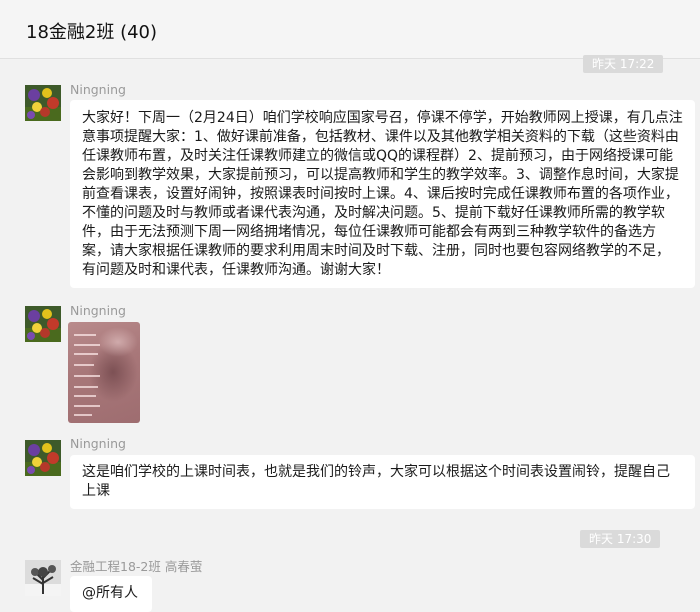  I want to click on class-schedule-image, so click(104, 372).